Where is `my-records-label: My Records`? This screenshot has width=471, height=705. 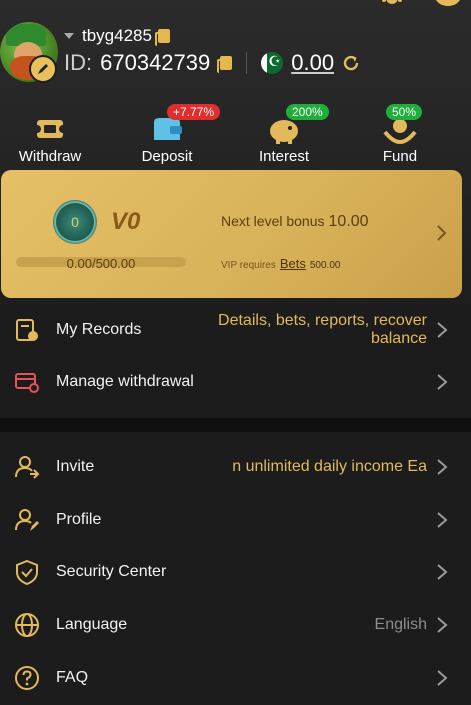 my-records-label: My Records is located at coordinates (99, 329).